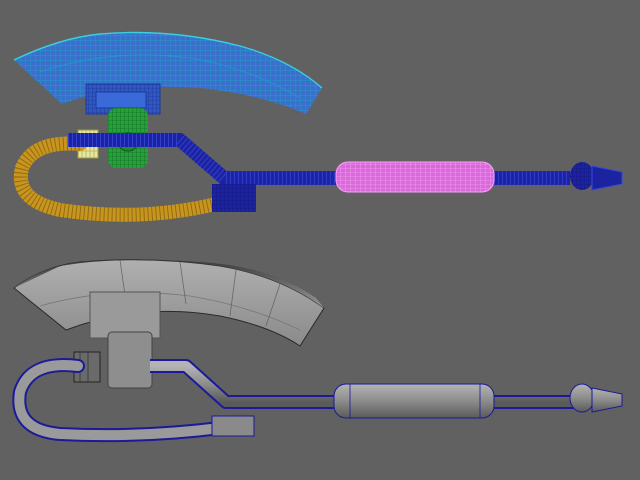 Image resolution: width=640 pixels, height=480 pixels. I want to click on shaded-grip, so click(414, 401).